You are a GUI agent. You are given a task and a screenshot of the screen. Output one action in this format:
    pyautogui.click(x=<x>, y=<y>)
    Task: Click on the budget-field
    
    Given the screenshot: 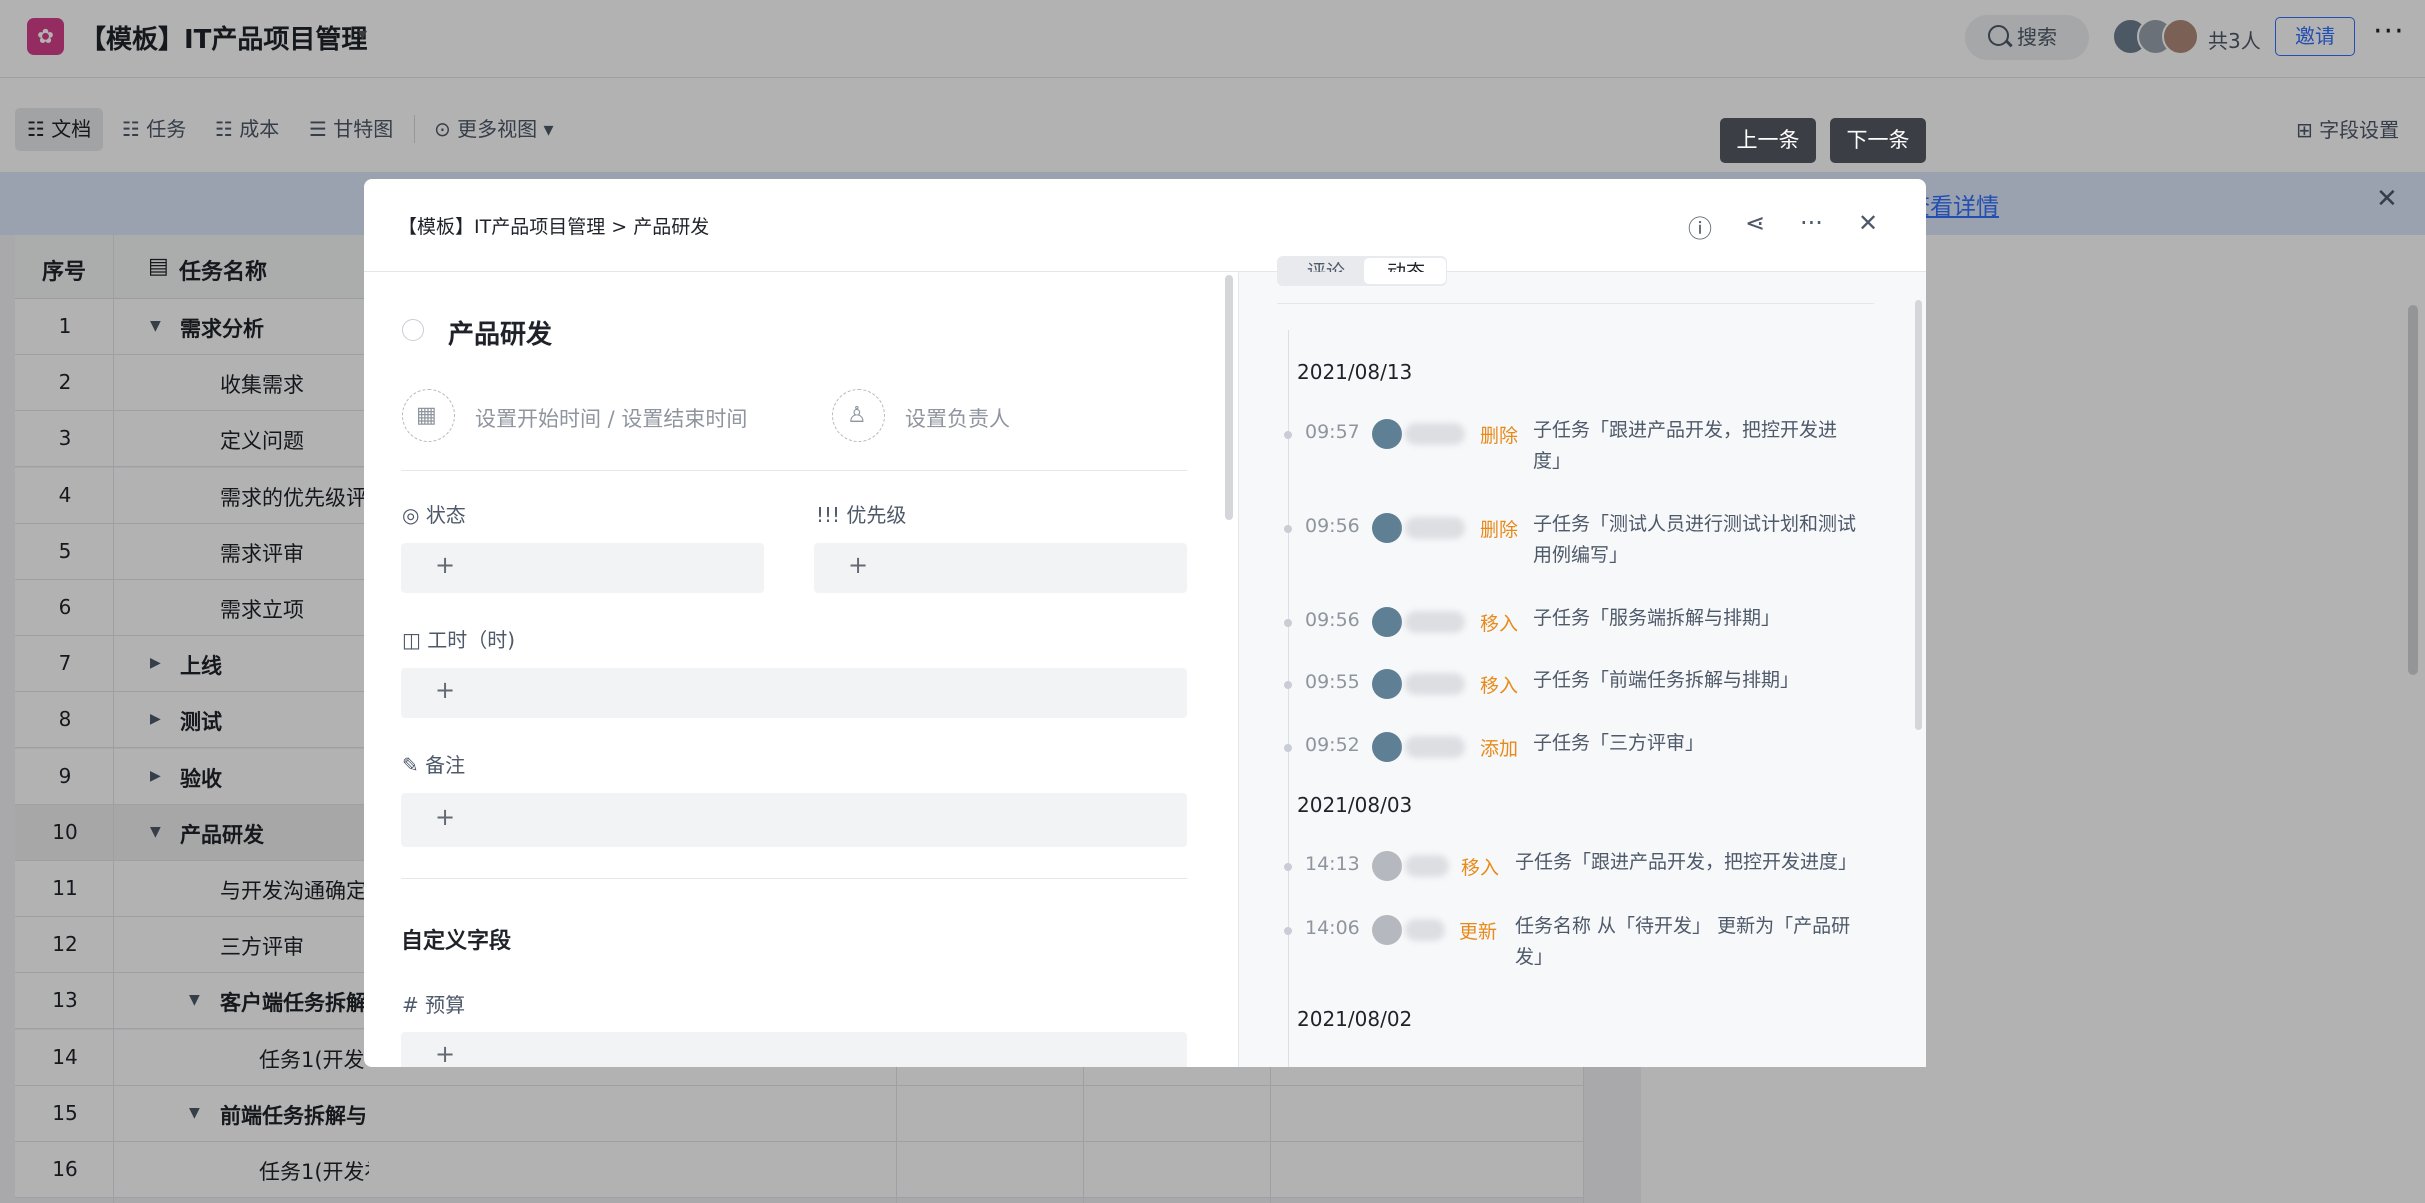 What is the action you would take?
    pyautogui.click(x=794, y=1049)
    